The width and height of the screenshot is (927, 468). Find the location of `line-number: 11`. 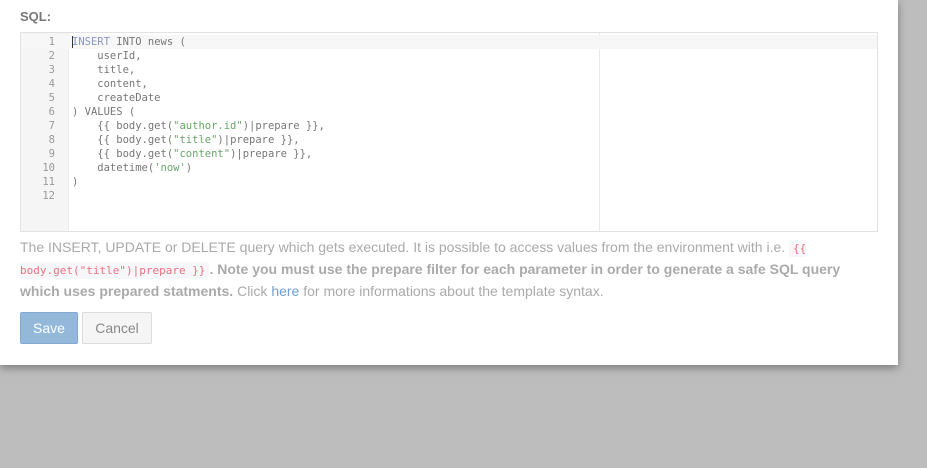

line-number: 11 is located at coordinates (48, 182).